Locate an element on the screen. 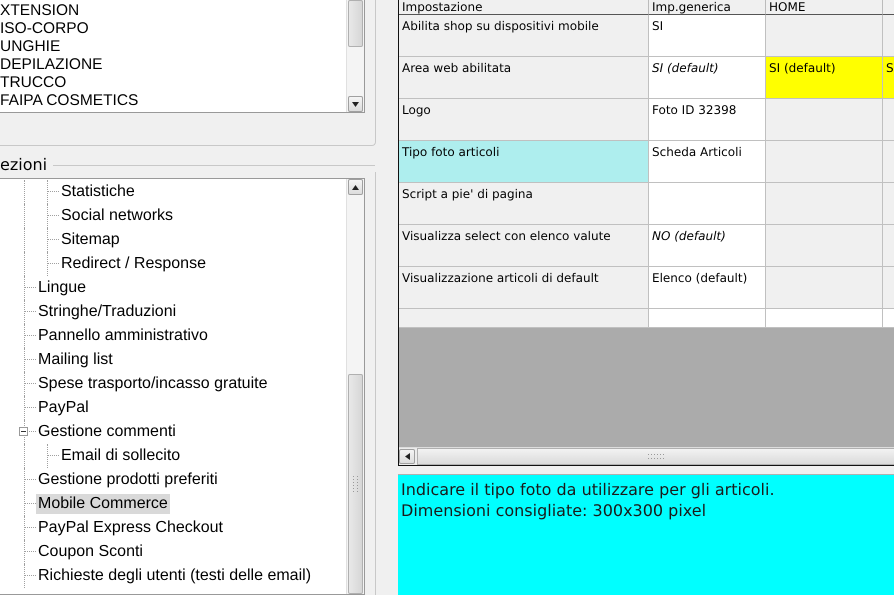  tree-item: Statistiche is located at coordinates (98, 192).